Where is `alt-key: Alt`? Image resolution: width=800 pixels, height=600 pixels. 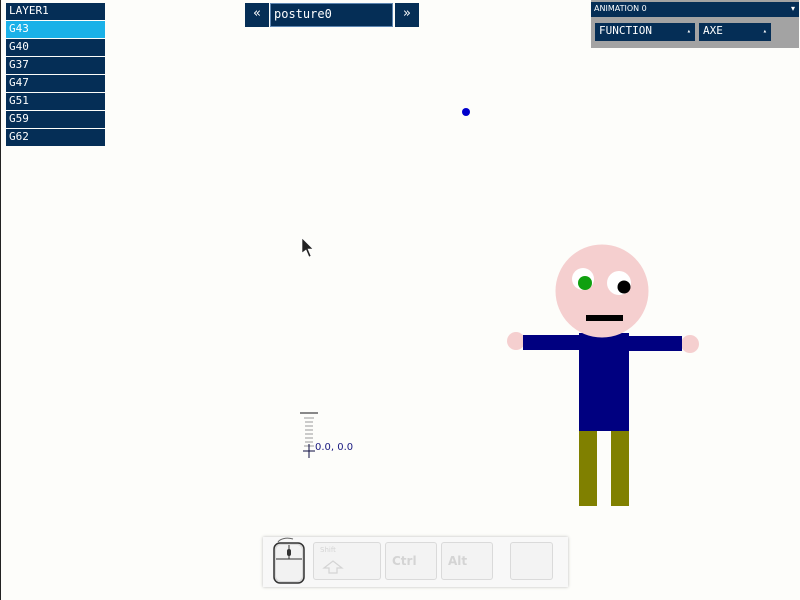 alt-key: Alt is located at coordinates (467, 561).